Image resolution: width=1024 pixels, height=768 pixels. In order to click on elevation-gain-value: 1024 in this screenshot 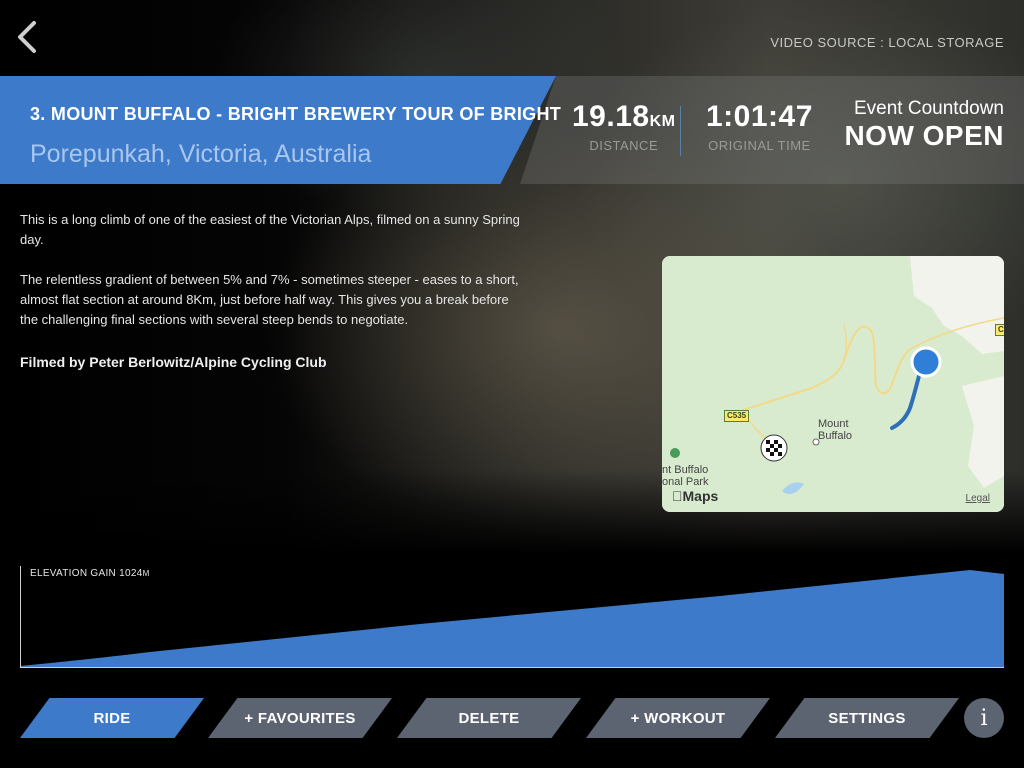, I will do `click(131, 573)`.